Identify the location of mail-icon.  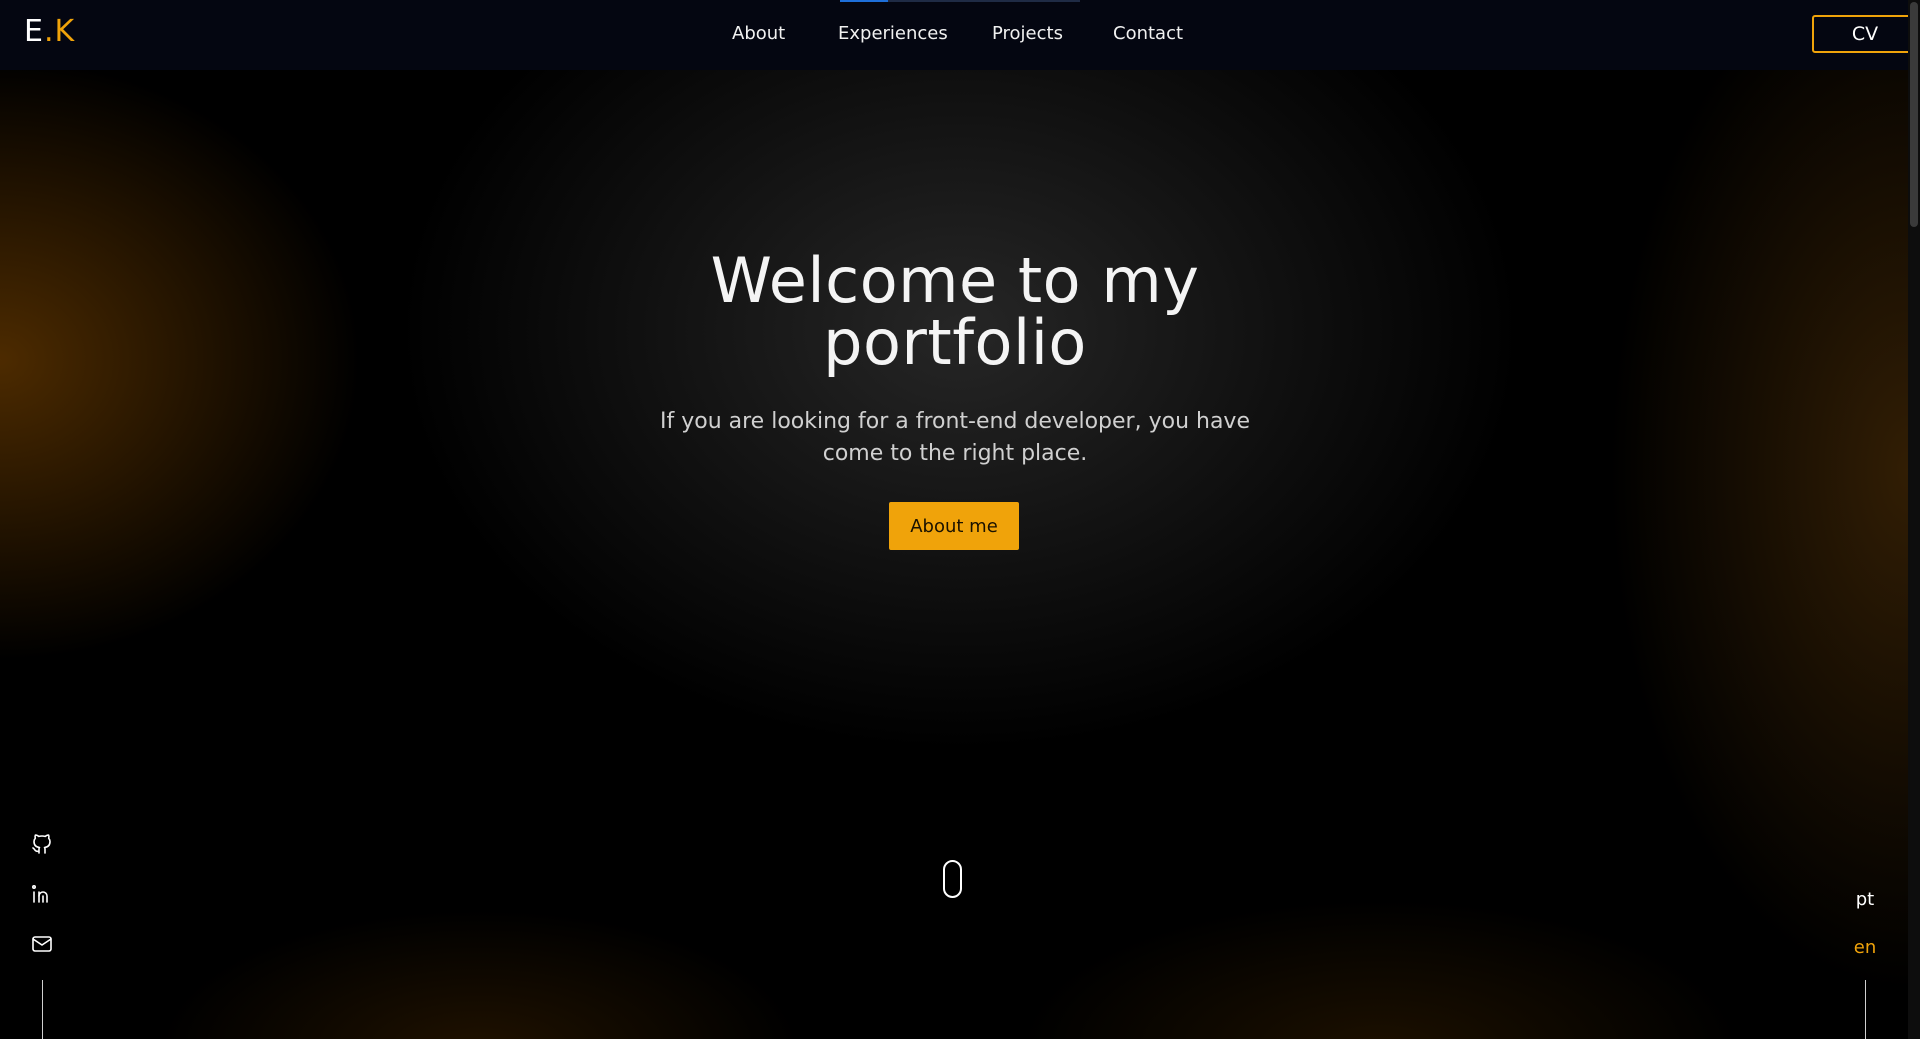
(42, 944).